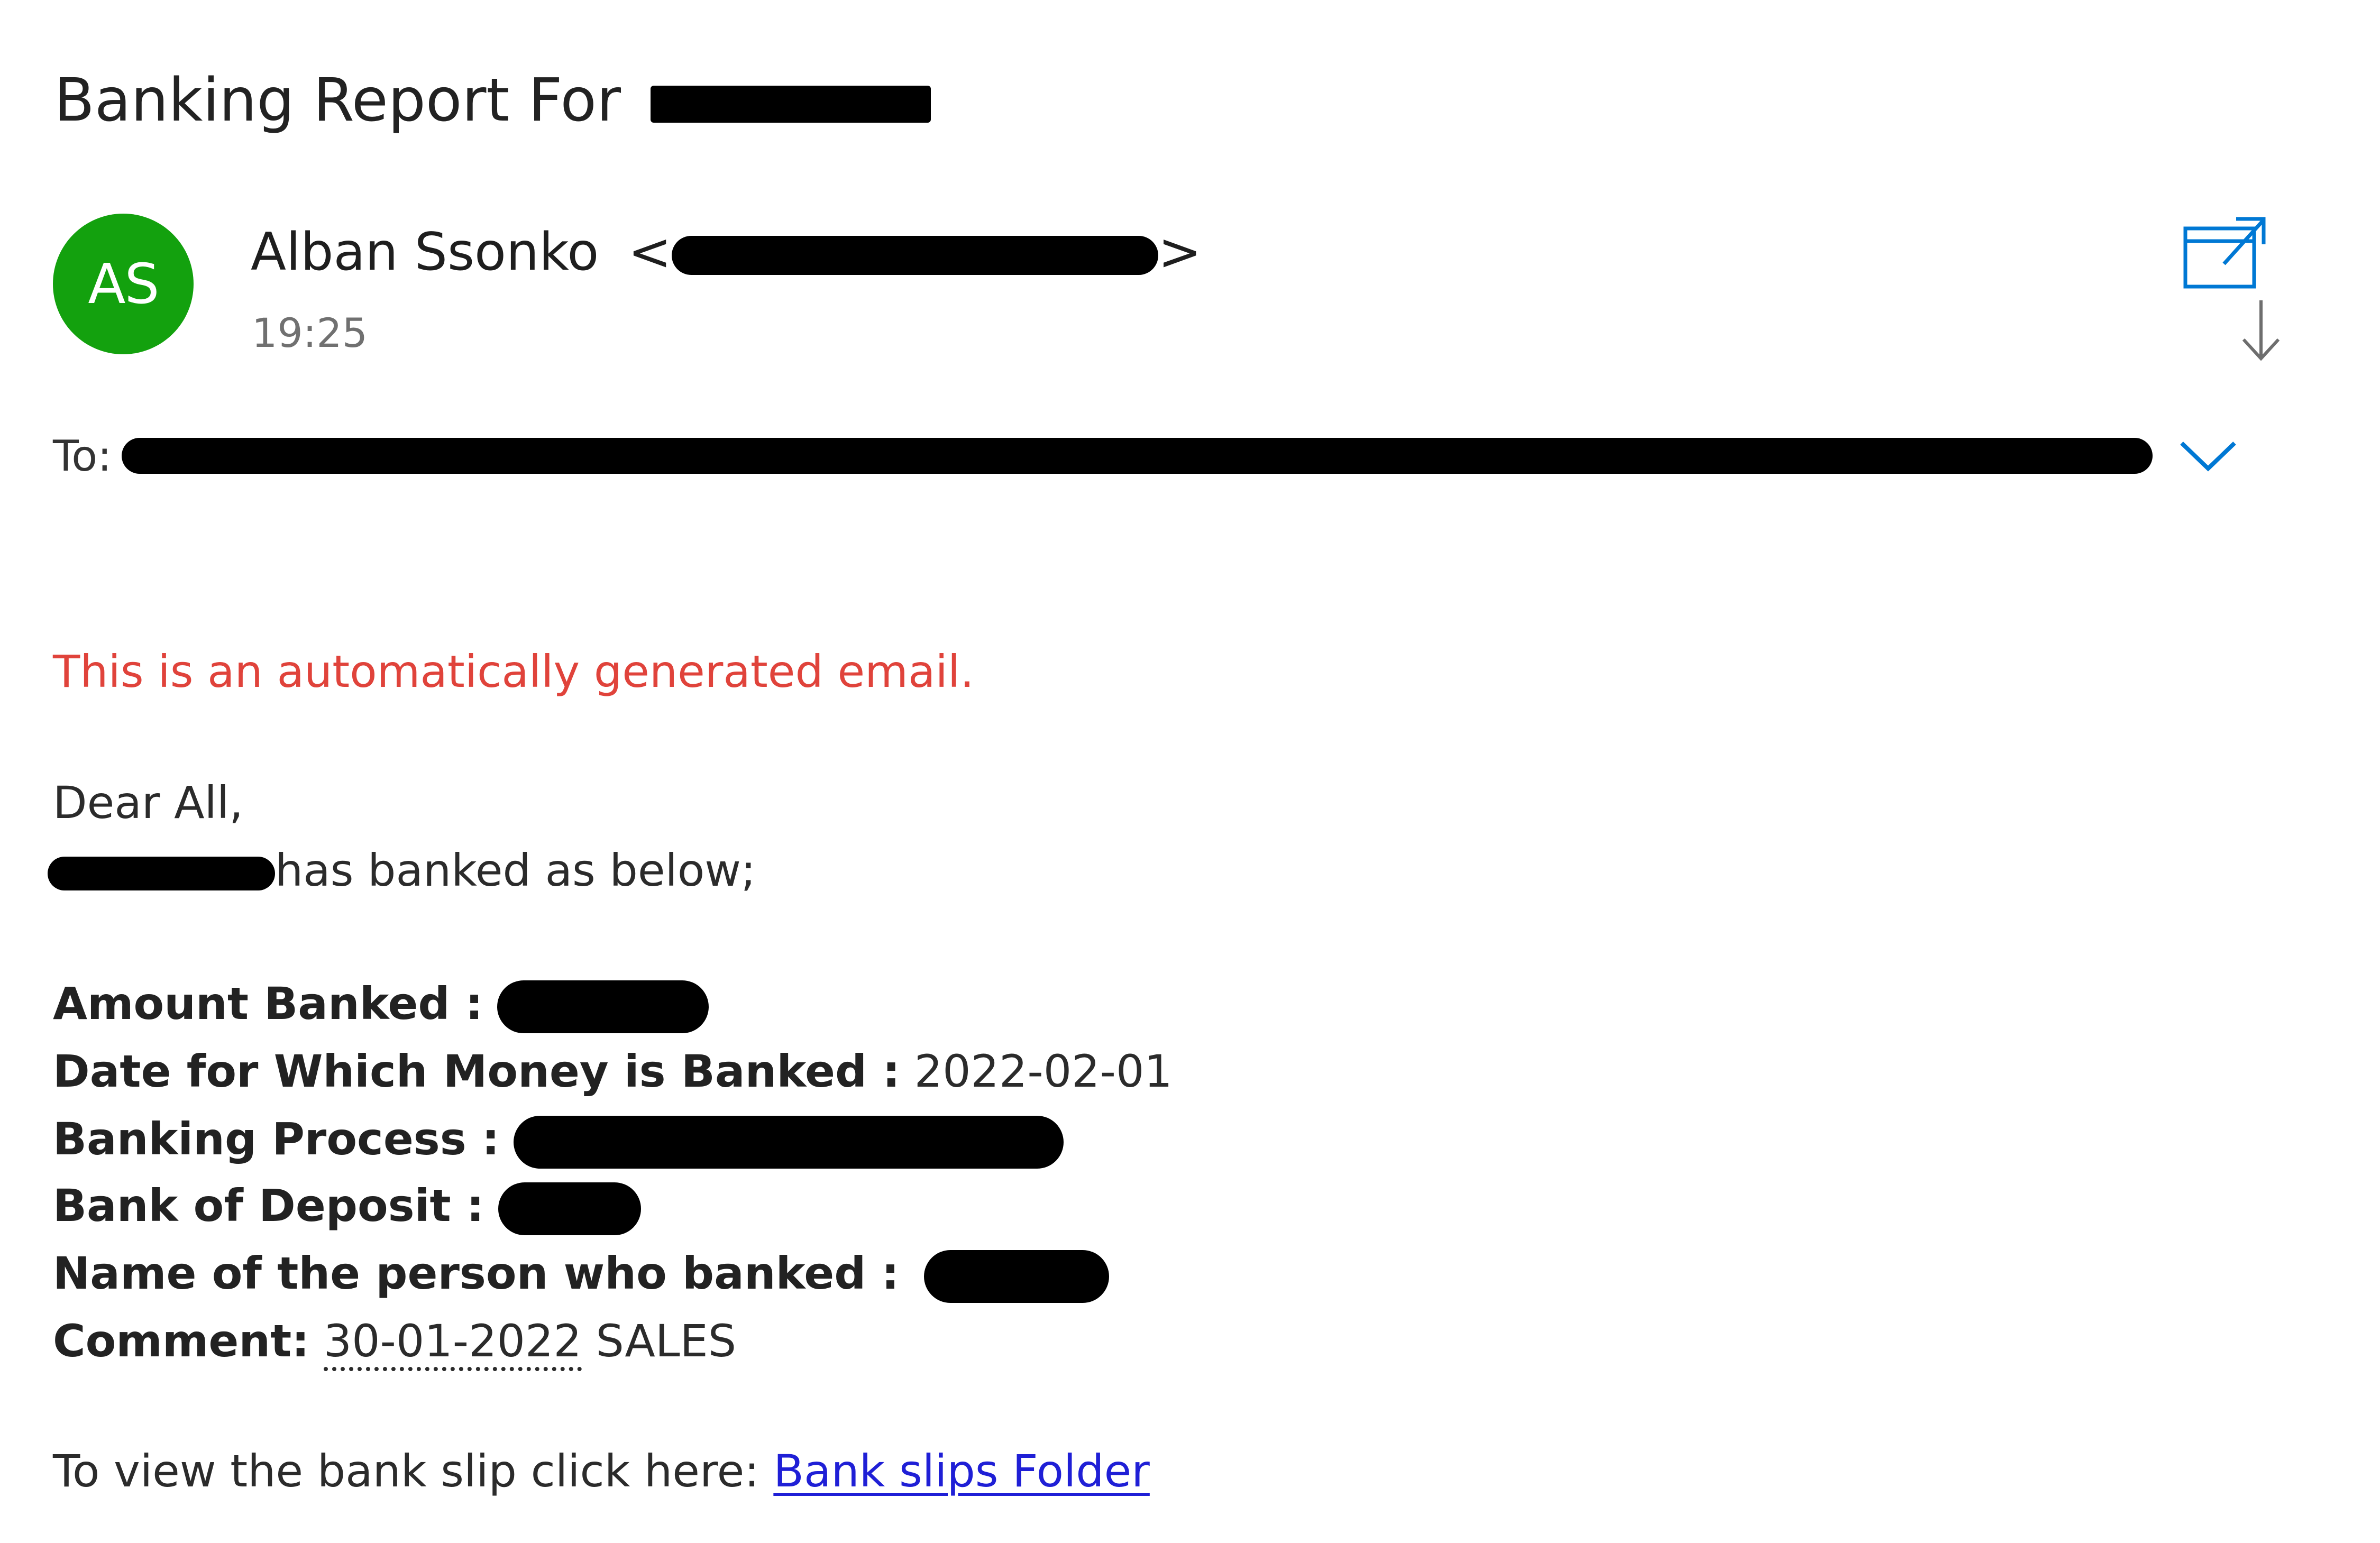 The width and height of the screenshot is (2380, 1543). What do you see at coordinates (914, 255) in the screenshot?
I see `sender-email-redaction` at bounding box center [914, 255].